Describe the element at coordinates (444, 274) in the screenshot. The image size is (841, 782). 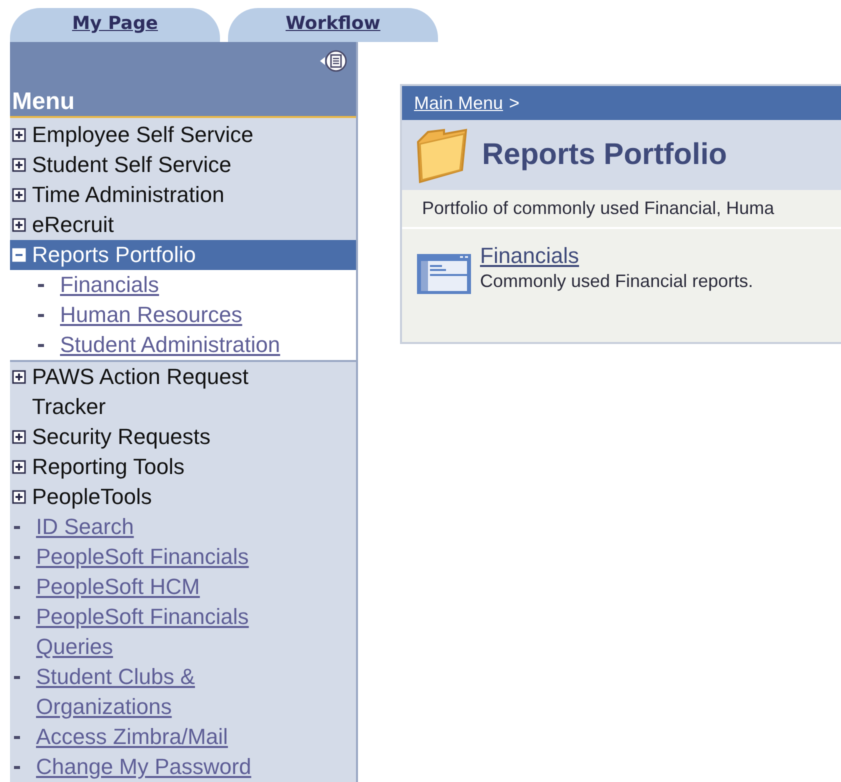
I see `report-window-icon` at that location.